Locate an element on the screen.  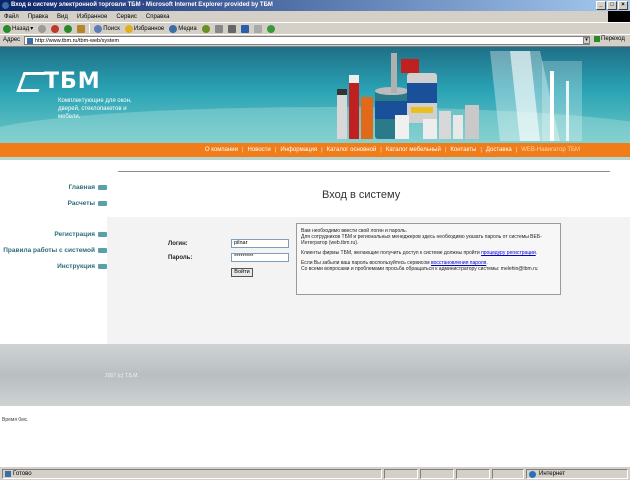
home-button is located at coordinates (81, 28).